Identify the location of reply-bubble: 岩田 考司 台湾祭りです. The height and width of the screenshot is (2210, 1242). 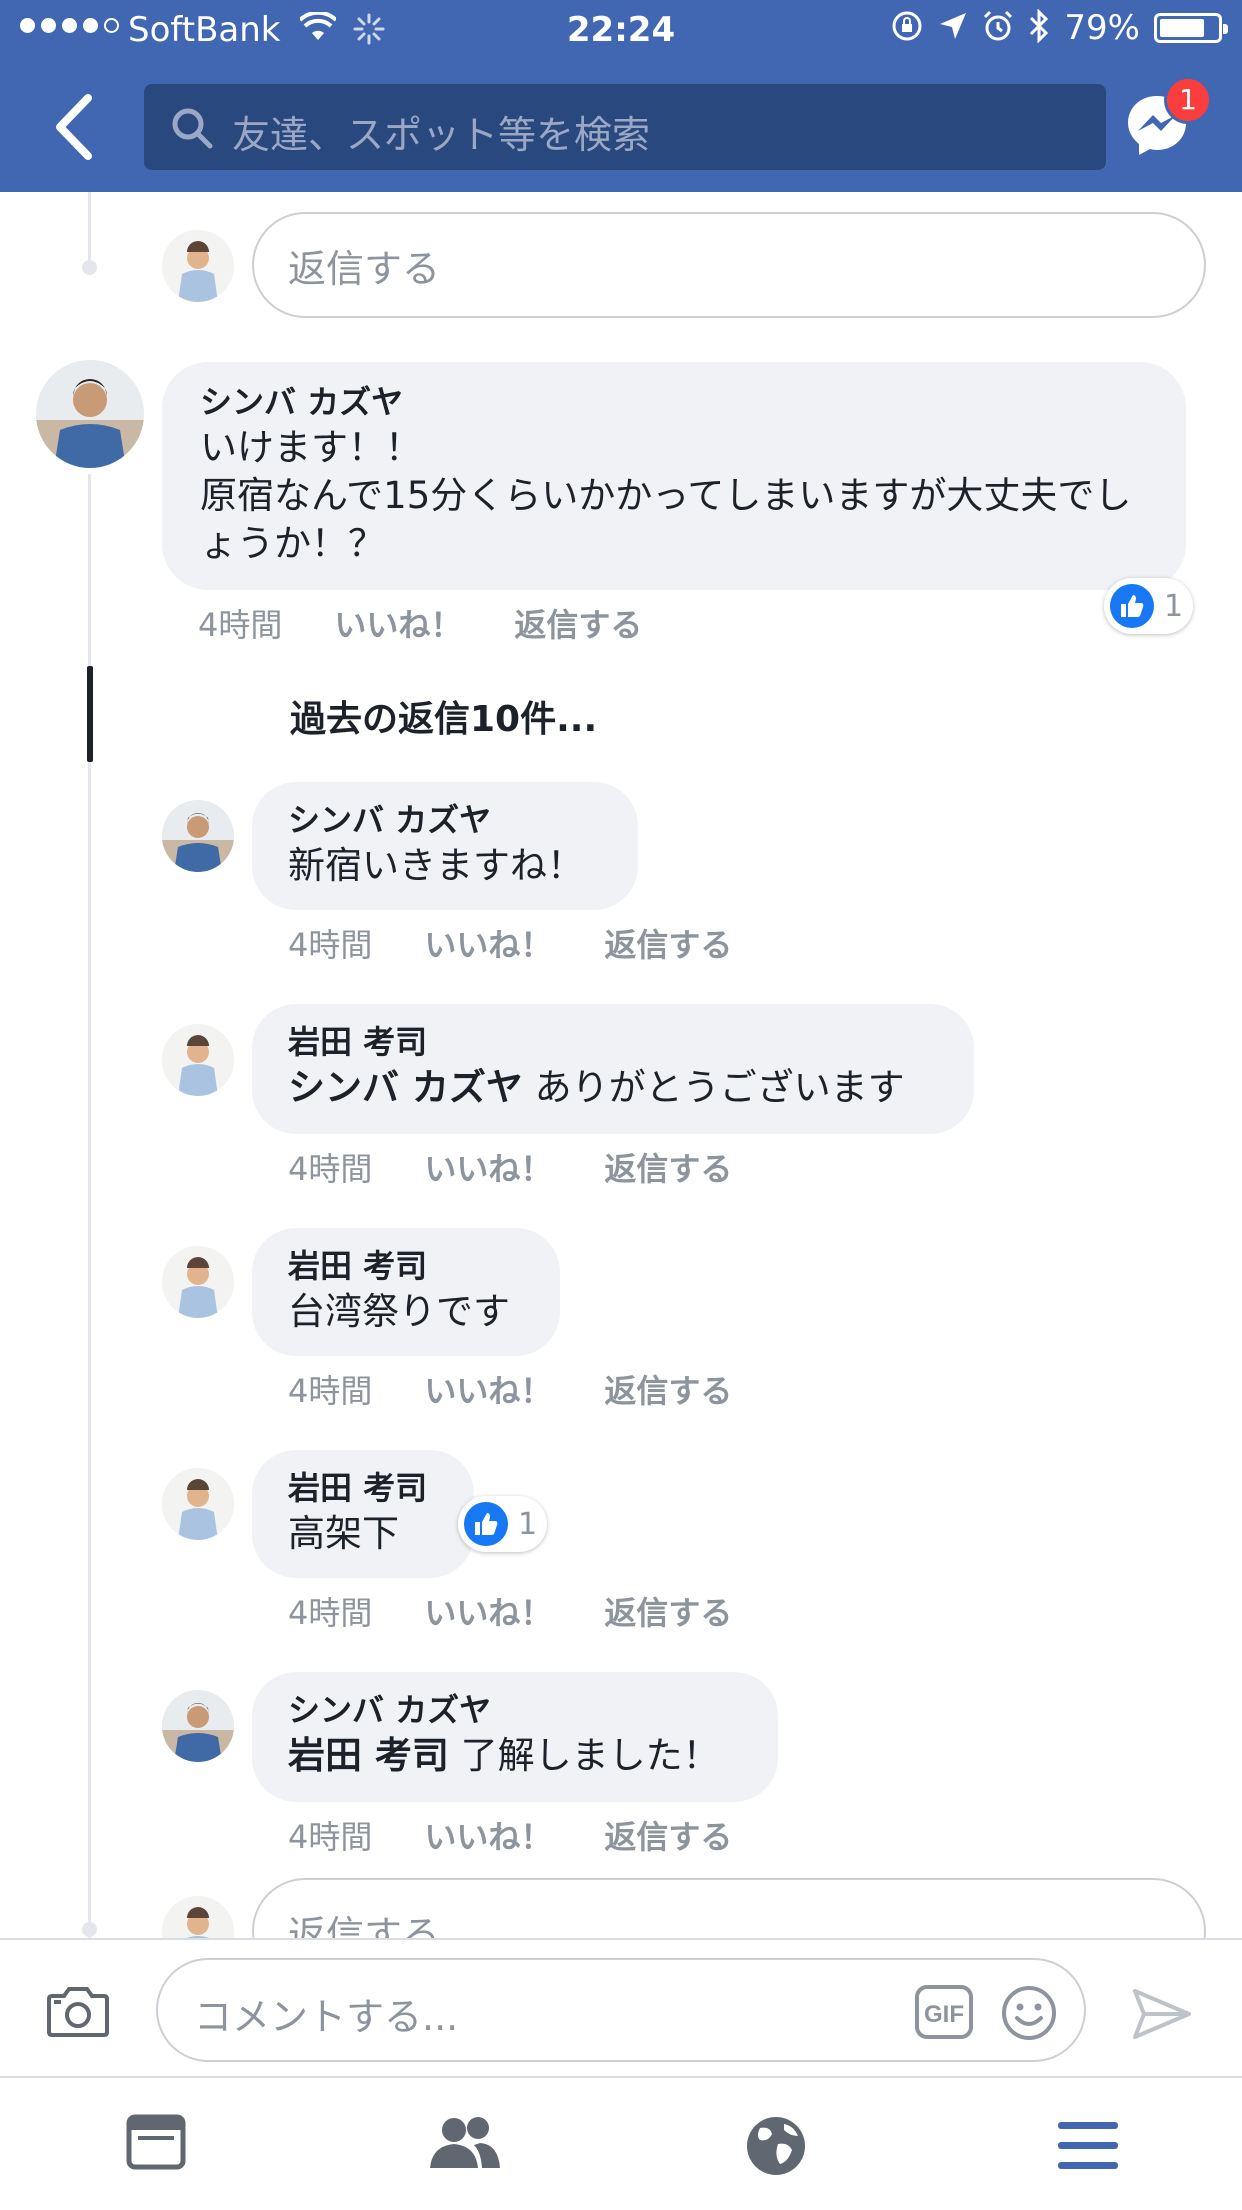
(406, 1292).